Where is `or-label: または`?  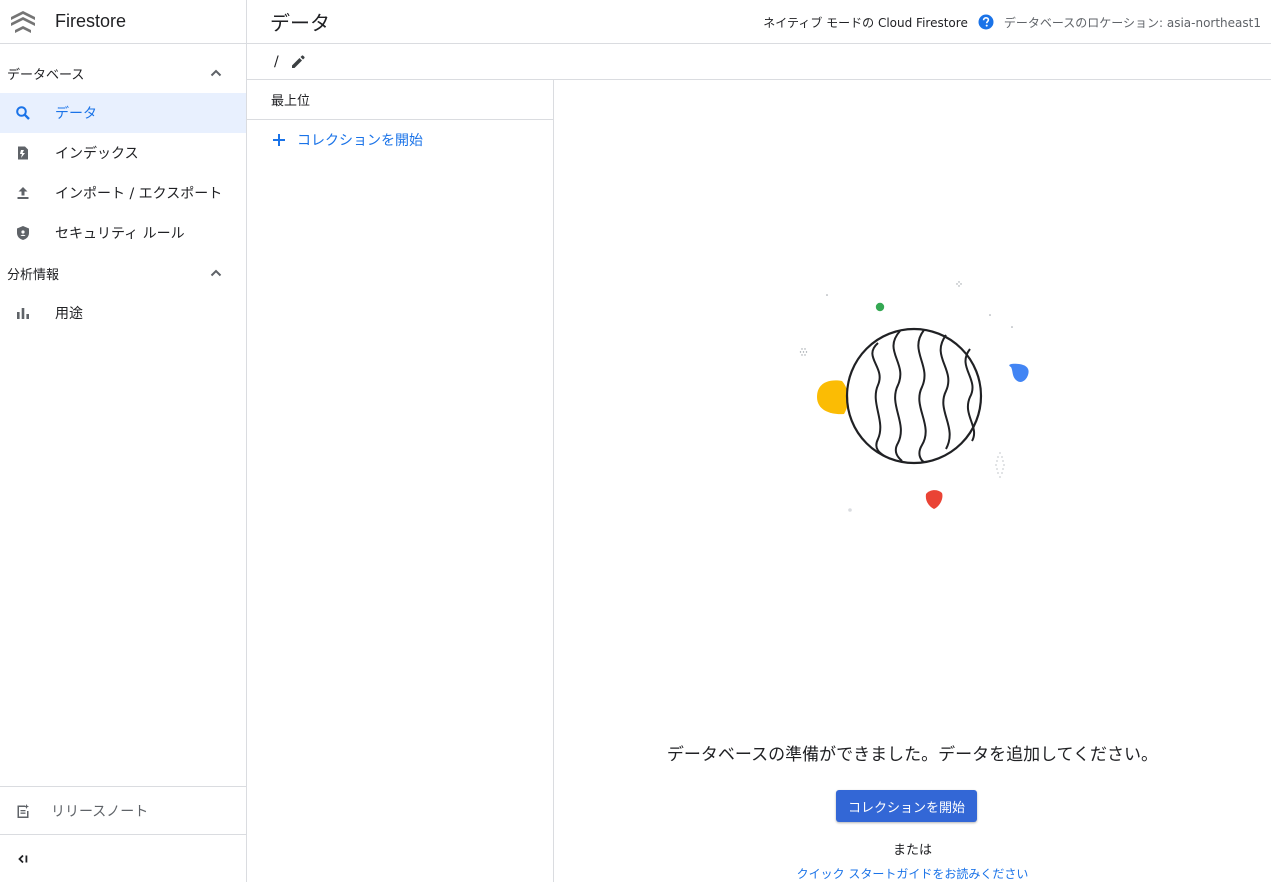
or-label: または is located at coordinates (912, 850).